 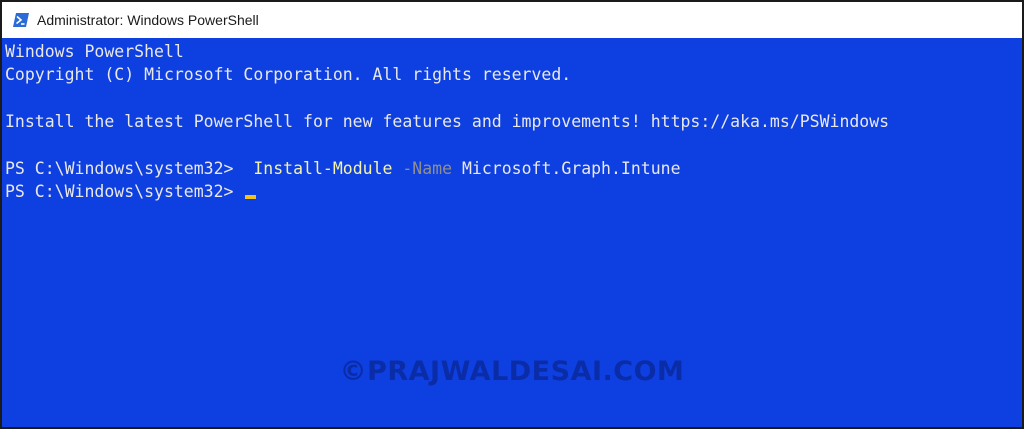 I want to click on powershell-icon, so click(x=21, y=20).